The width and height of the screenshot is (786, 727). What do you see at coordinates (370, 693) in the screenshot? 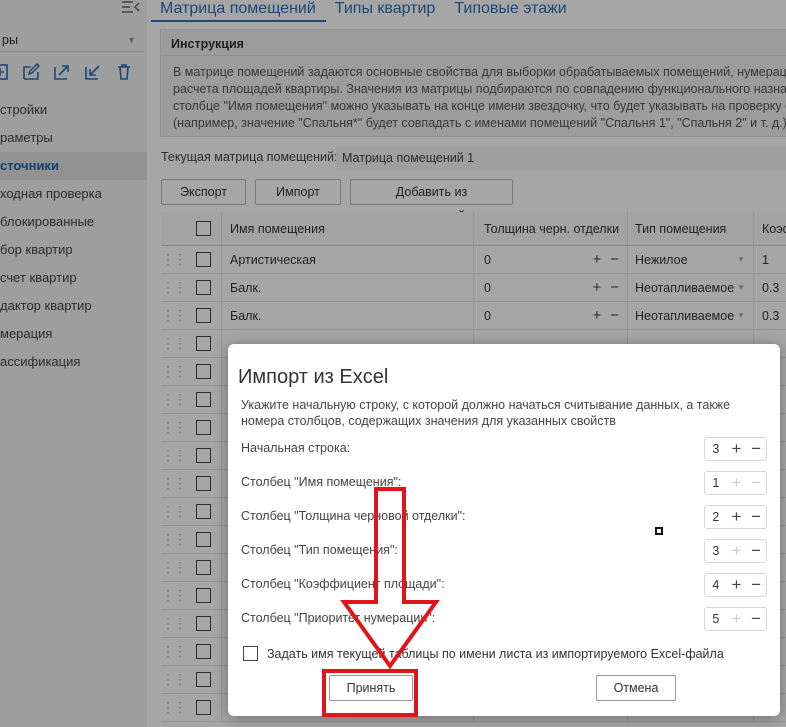
I see `annotation-highlight-box` at bounding box center [370, 693].